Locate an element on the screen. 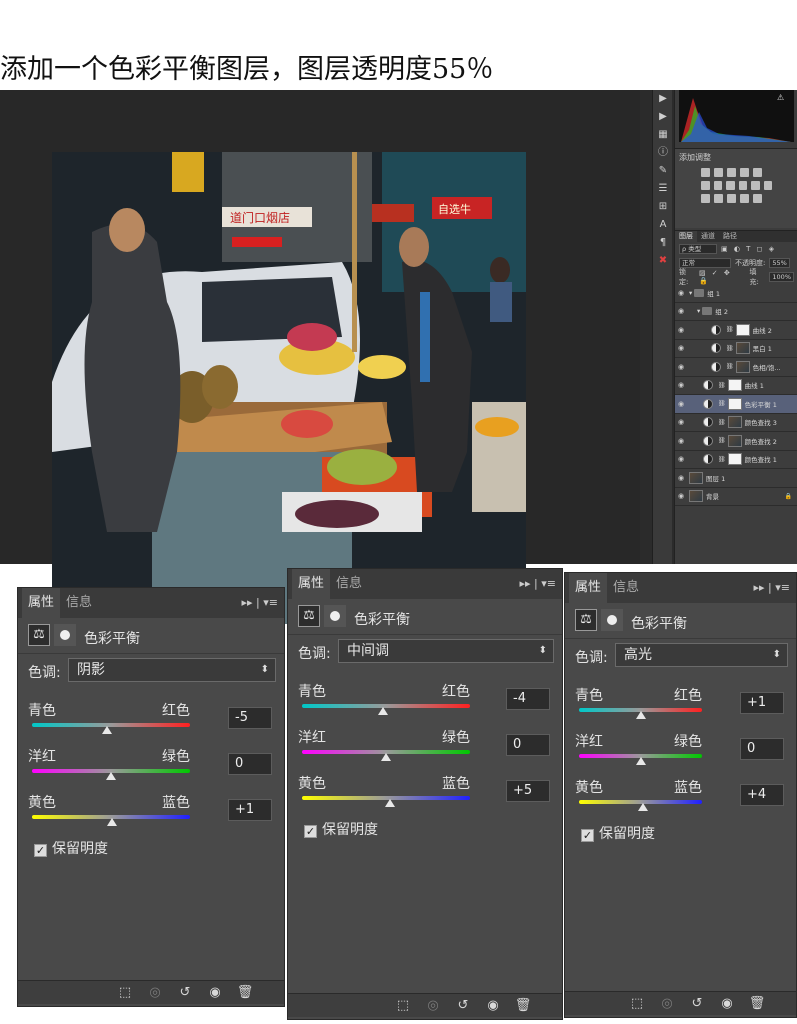 Image resolution: width=797 pixels, height=1024 pixels. layer-row: ◉ ⛓ 黑白 1 is located at coordinates (736, 349).